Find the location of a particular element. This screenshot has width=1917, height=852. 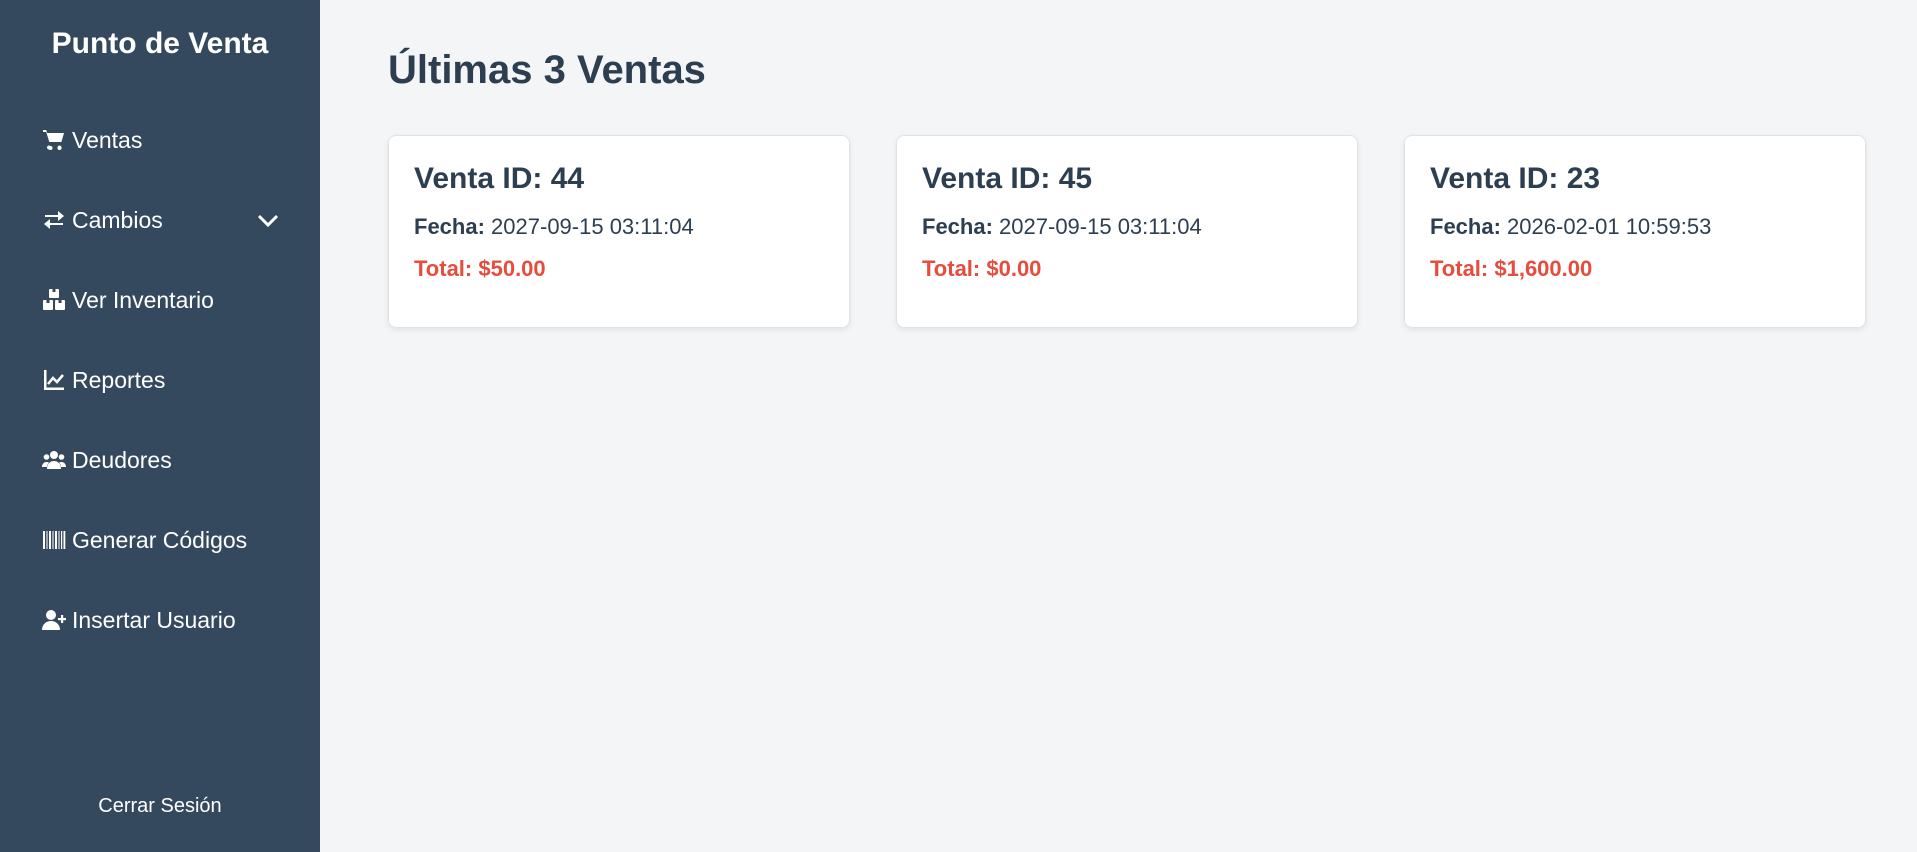

sidebar-item-ventas: Ventas is located at coordinates (160, 140).